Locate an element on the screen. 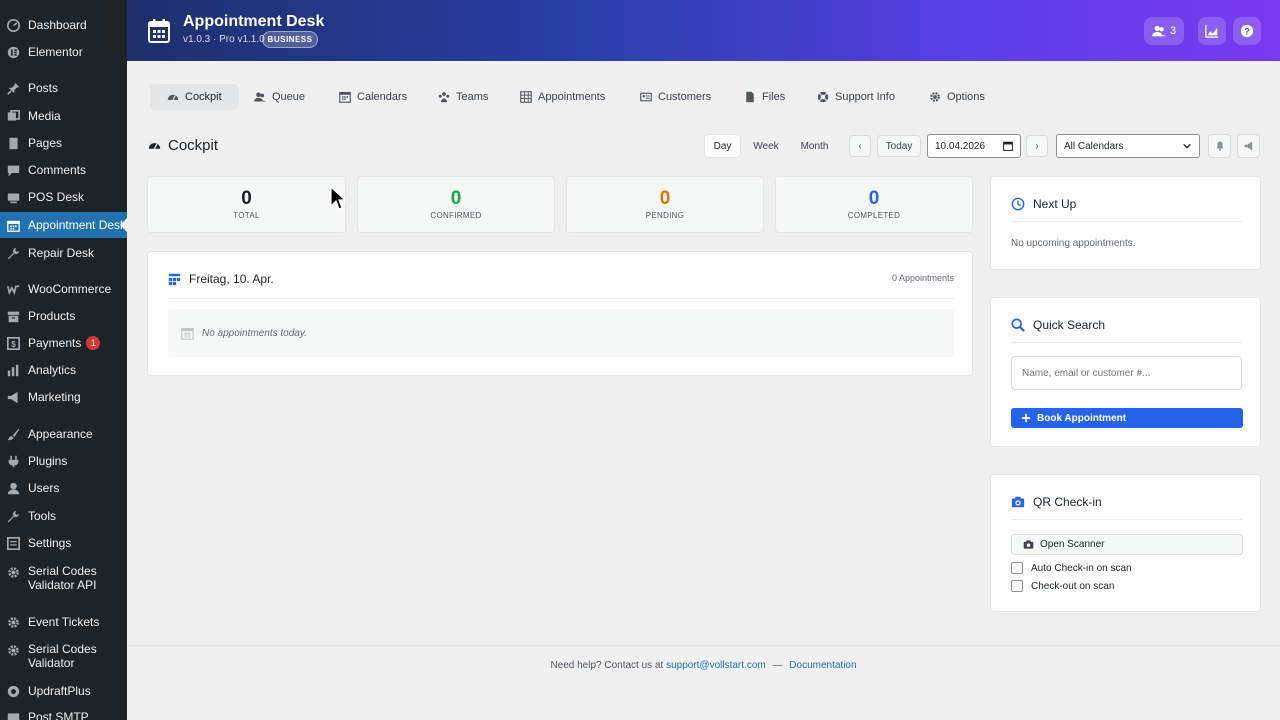 This screenshot has height=720, width=1280. prev-day-button: ‹ is located at coordinates (860, 146).